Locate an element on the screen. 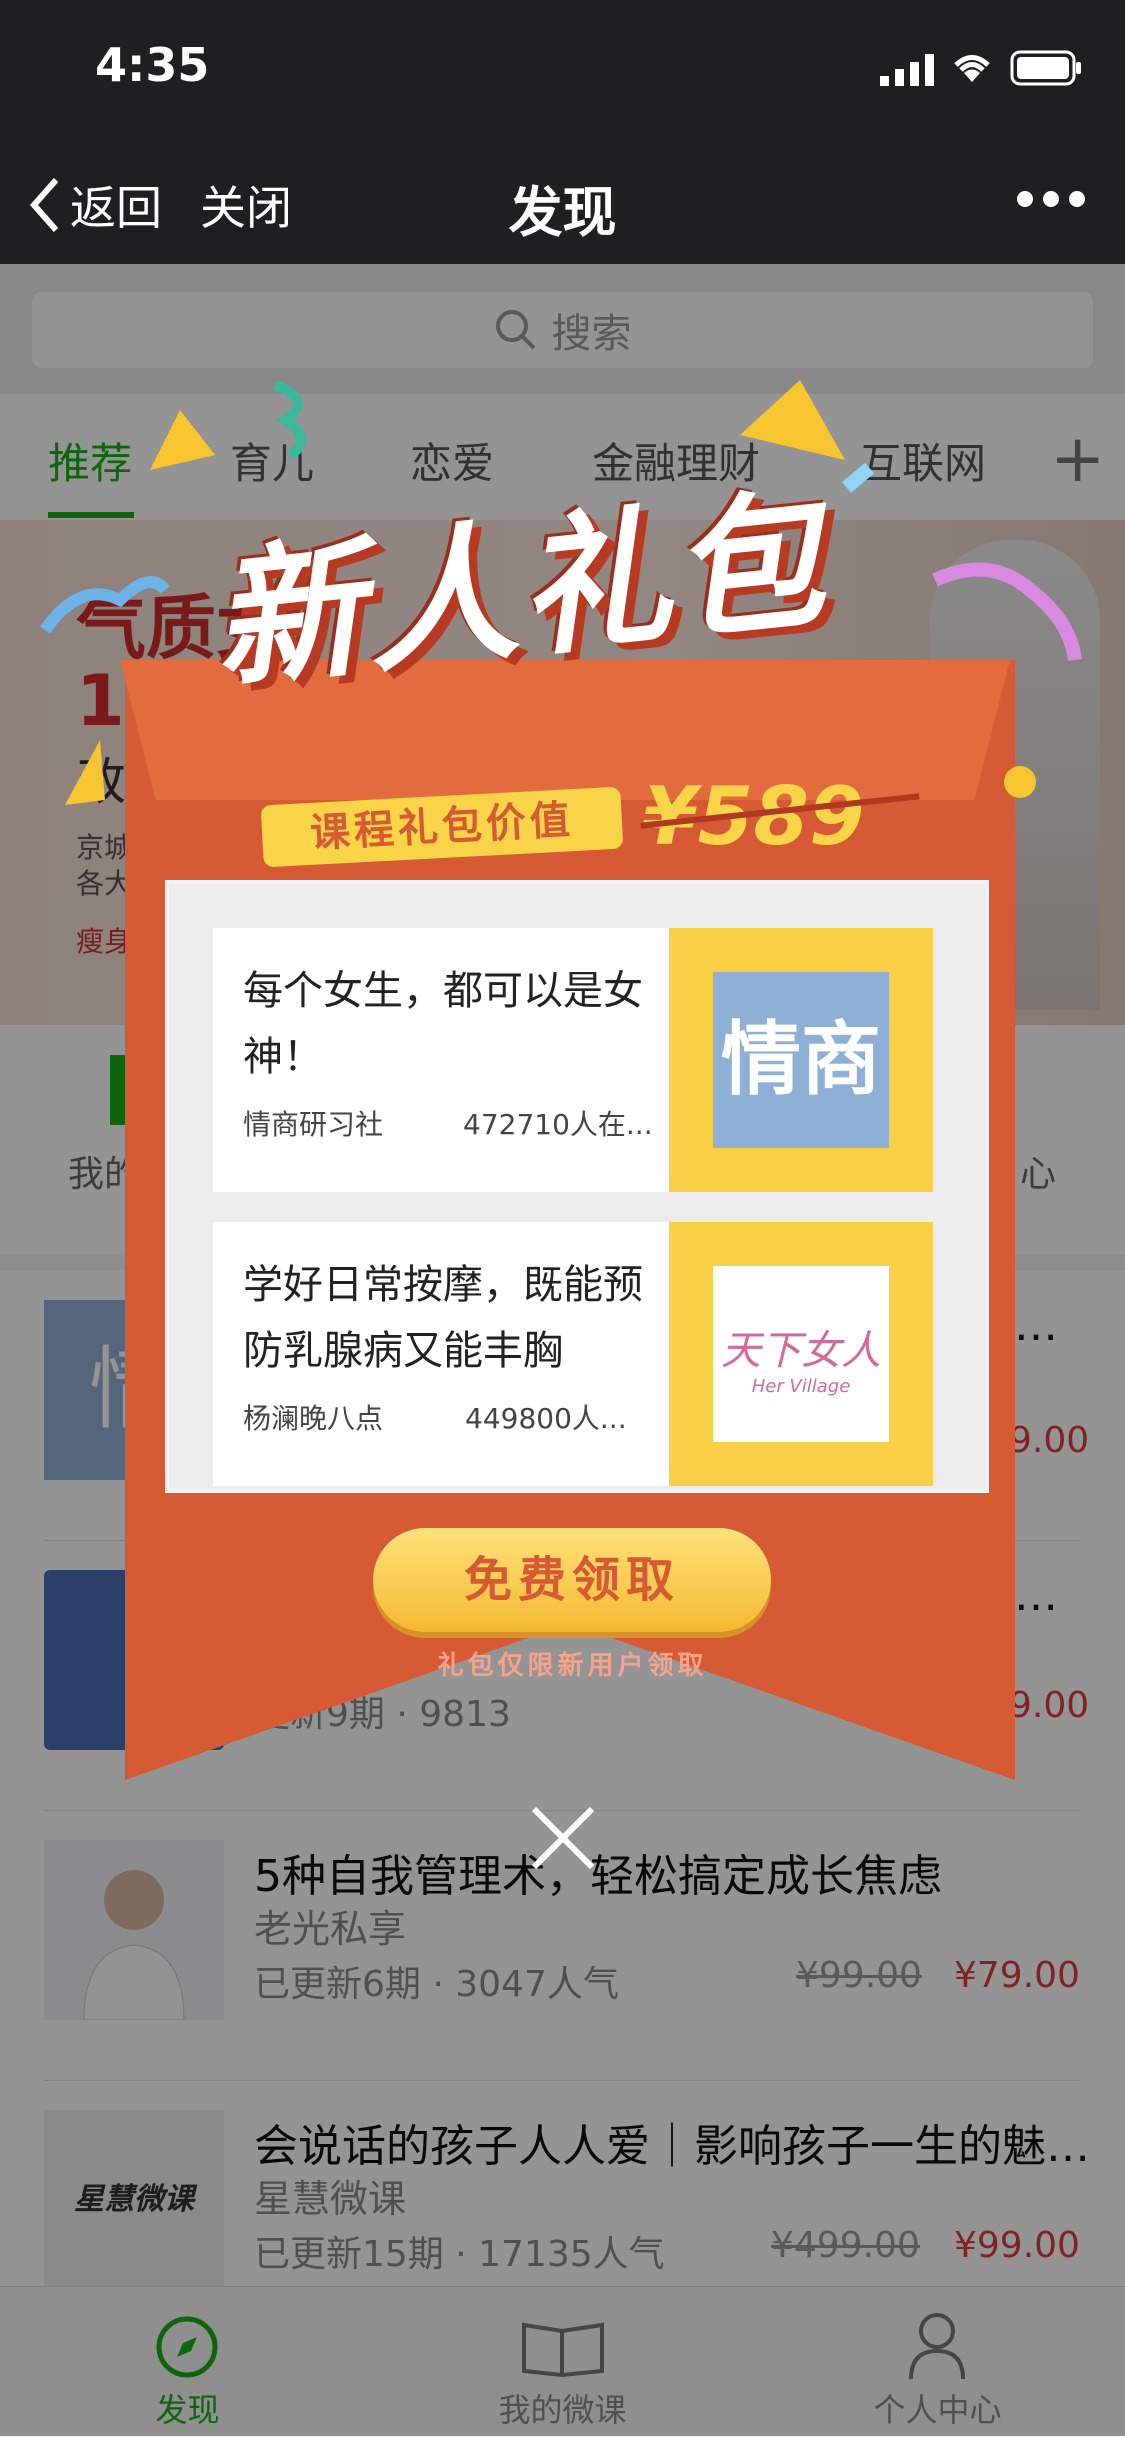 Image resolution: width=1125 pixels, height=2437 pixels. gift-course-card: 每个女生，都可以是女神！ 情商研习社 472710人在... 情商 is located at coordinates (573, 1060).